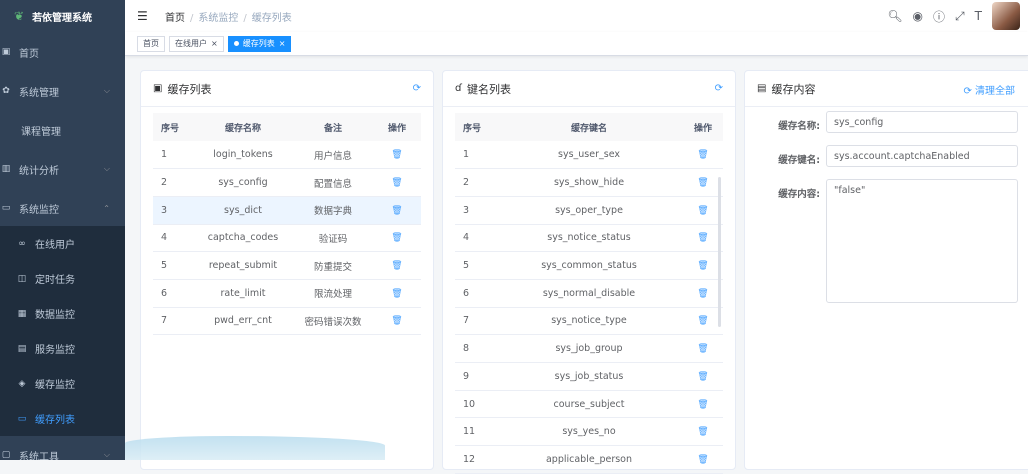  What do you see at coordinates (62, 169) in the screenshot?
I see `sidebar-item-stats: ▥ 统计分析 ⌵` at bounding box center [62, 169].